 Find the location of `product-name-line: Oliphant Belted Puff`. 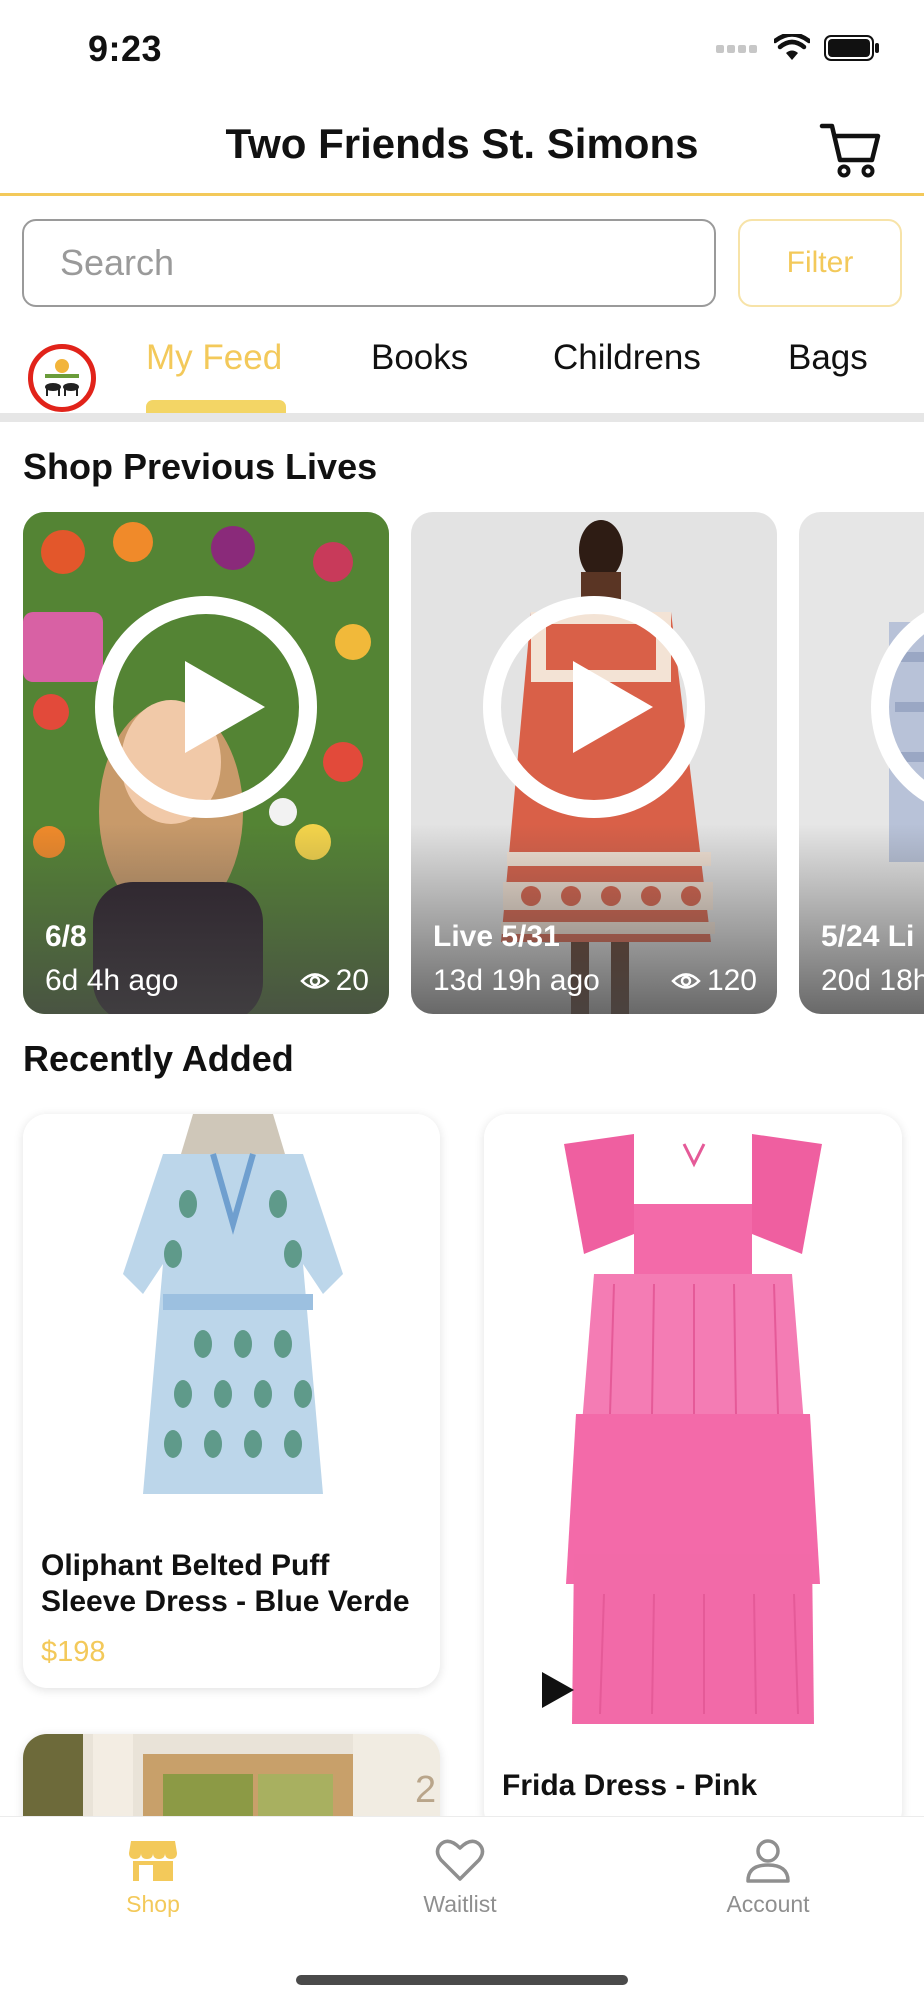

product-name-line: Oliphant Belted Puff is located at coordinates (185, 1565).